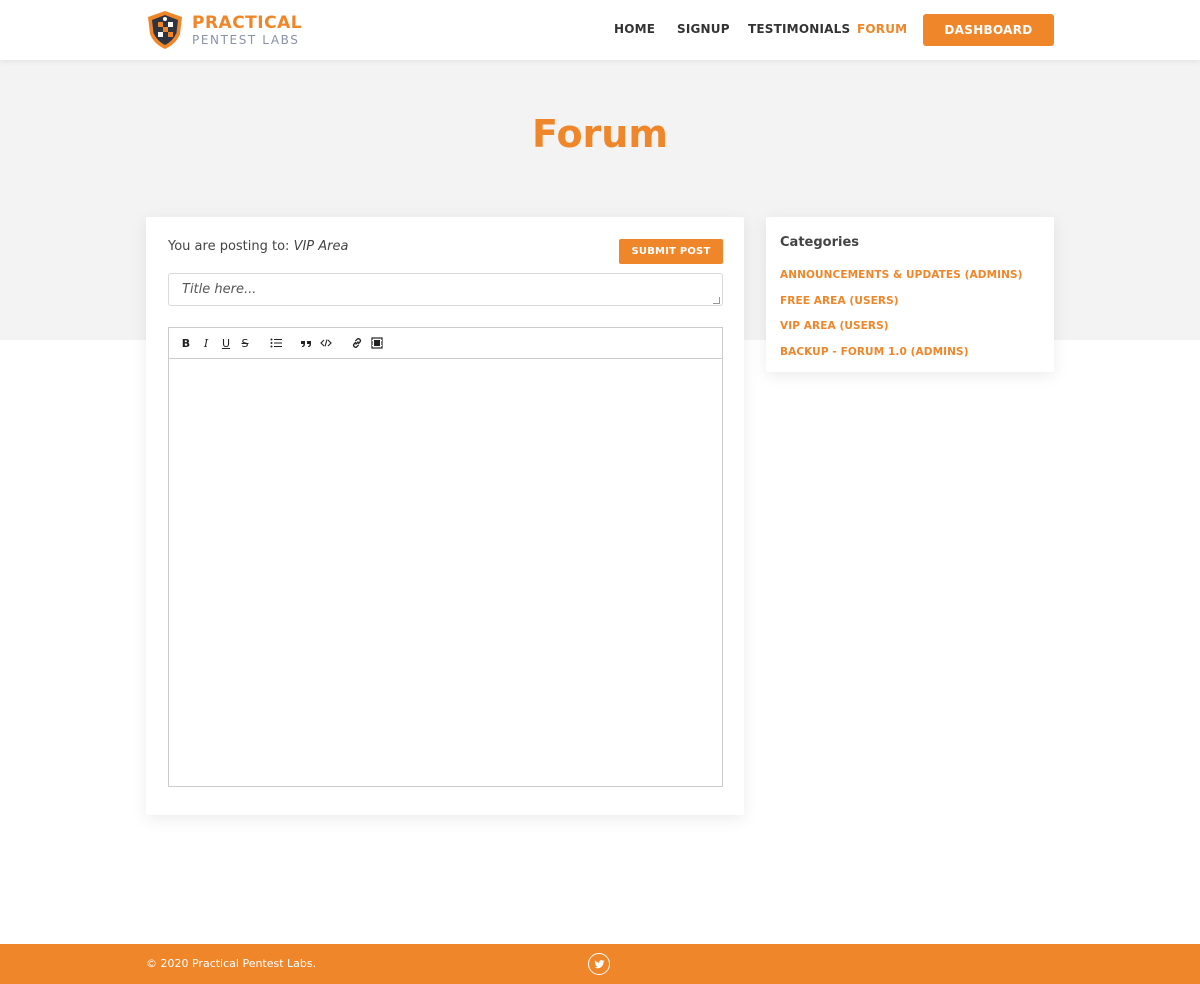 Image resolution: width=1200 pixels, height=984 pixels. What do you see at coordinates (600, 134) in the screenshot?
I see `page-title: Forum` at bounding box center [600, 134].